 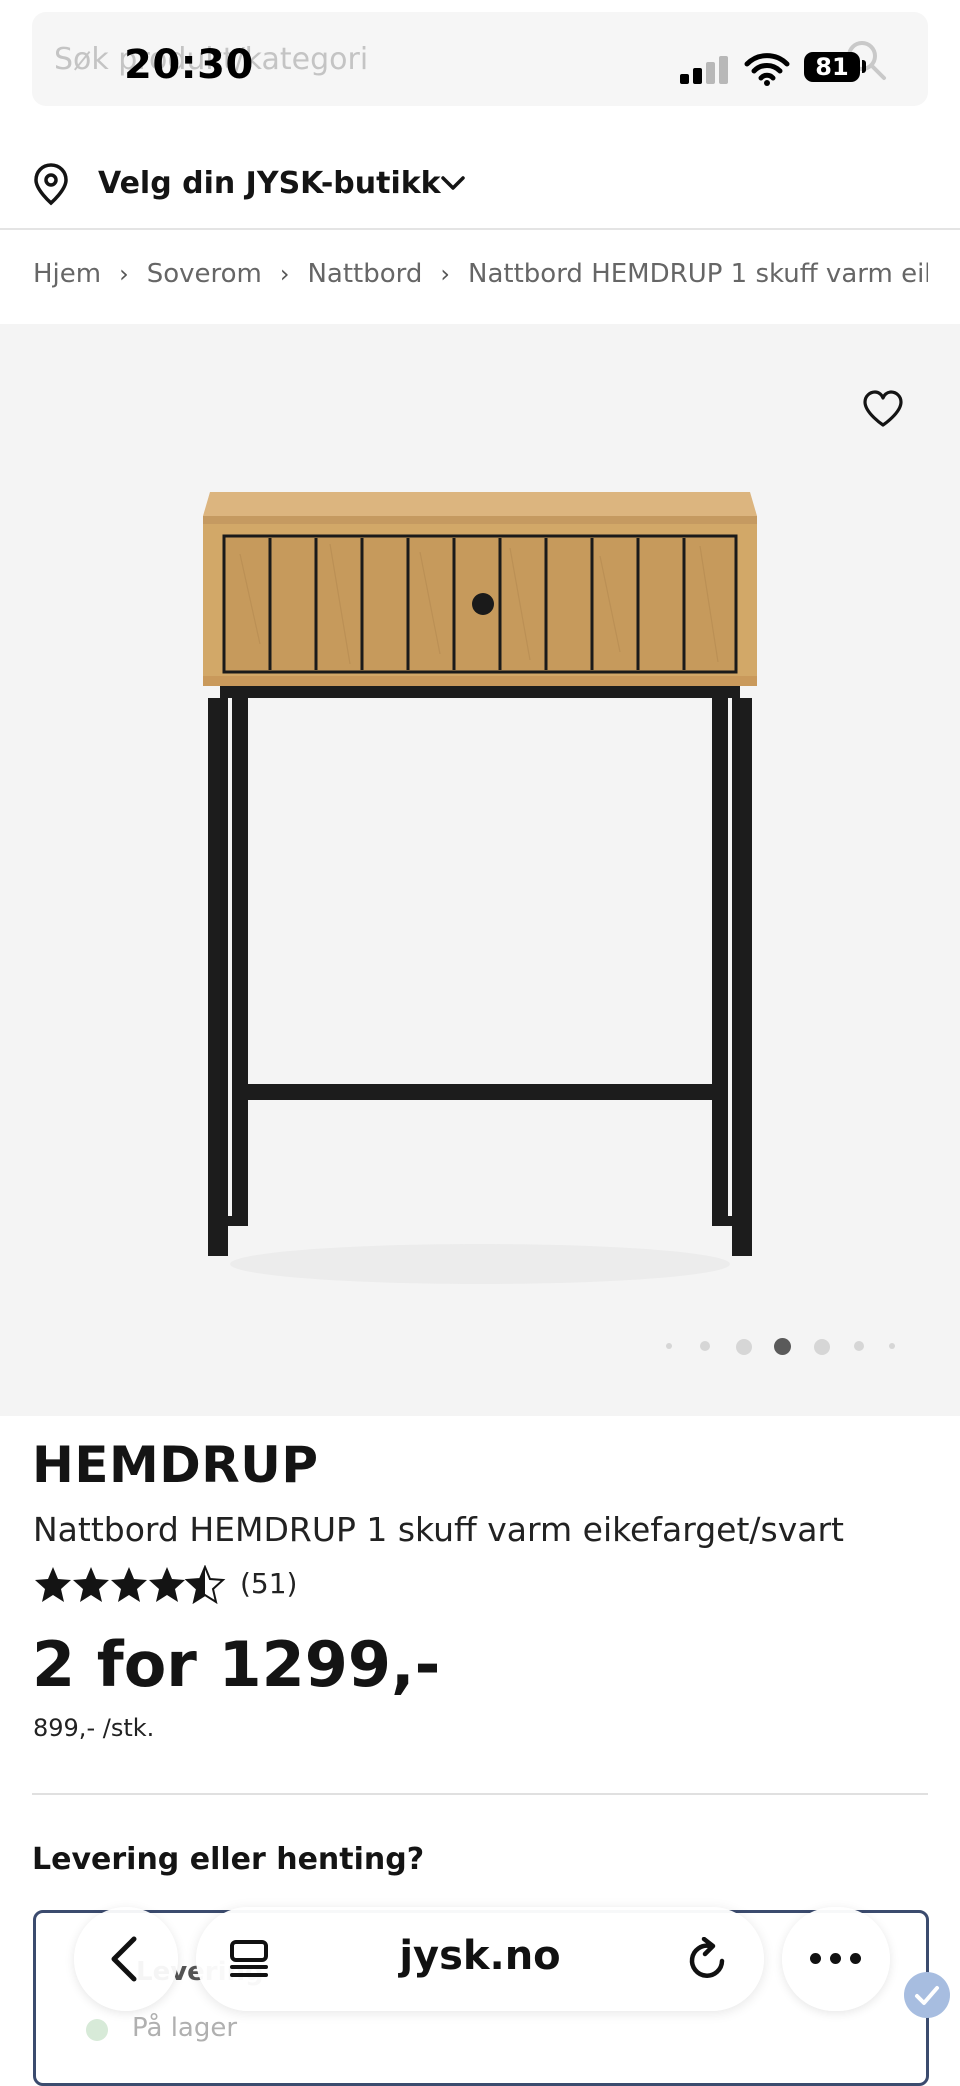 I want to click on rating-count: (51), so click(x=268, y=1583).